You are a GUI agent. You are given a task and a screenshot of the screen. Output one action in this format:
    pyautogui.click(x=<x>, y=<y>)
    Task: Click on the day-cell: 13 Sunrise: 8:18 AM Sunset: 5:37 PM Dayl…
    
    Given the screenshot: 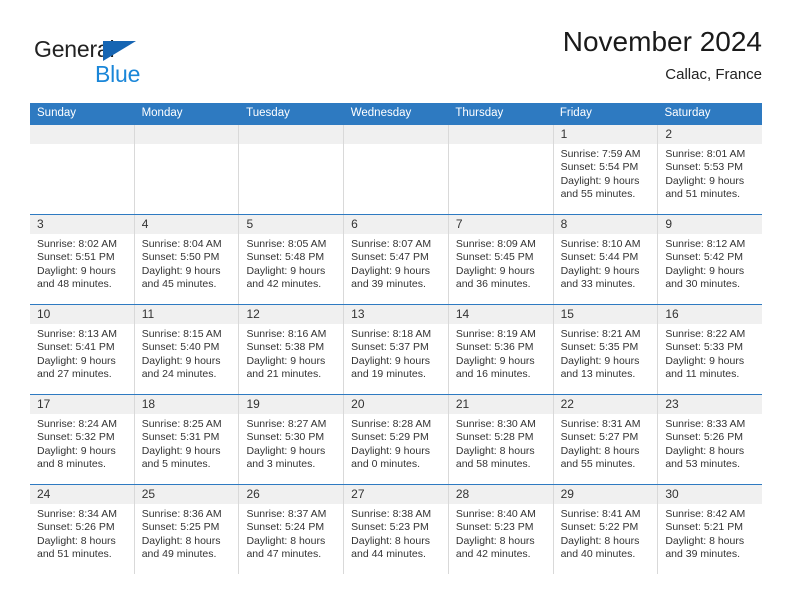 What is the action you would take?
    pyautogui.click(x=395, y=349)
    